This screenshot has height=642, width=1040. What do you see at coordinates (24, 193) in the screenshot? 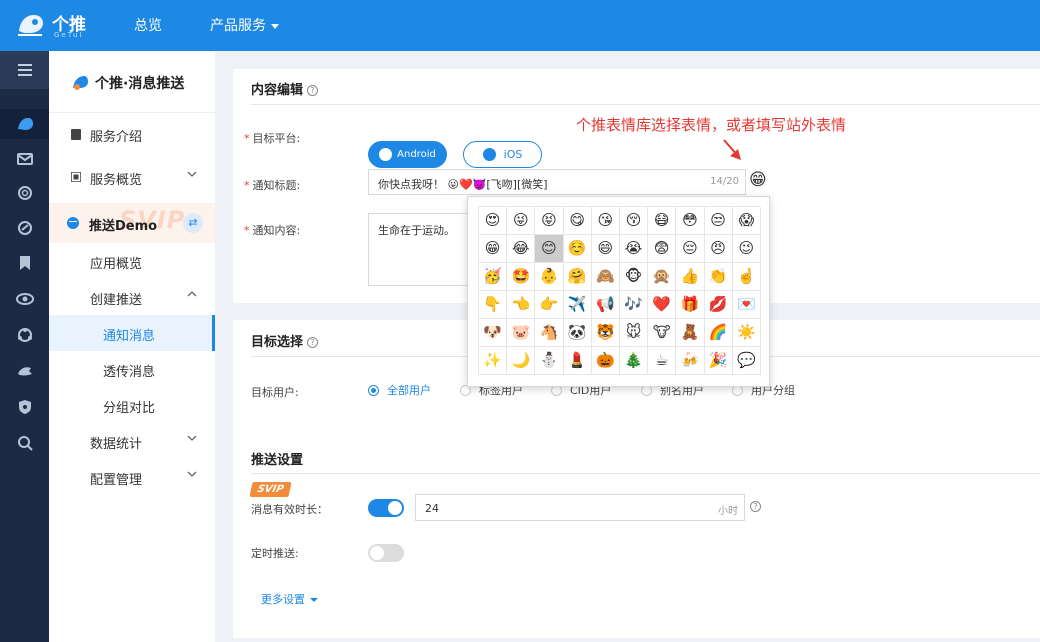
I see `nav-fingerprint-icon` at bounding box center [24, 193].